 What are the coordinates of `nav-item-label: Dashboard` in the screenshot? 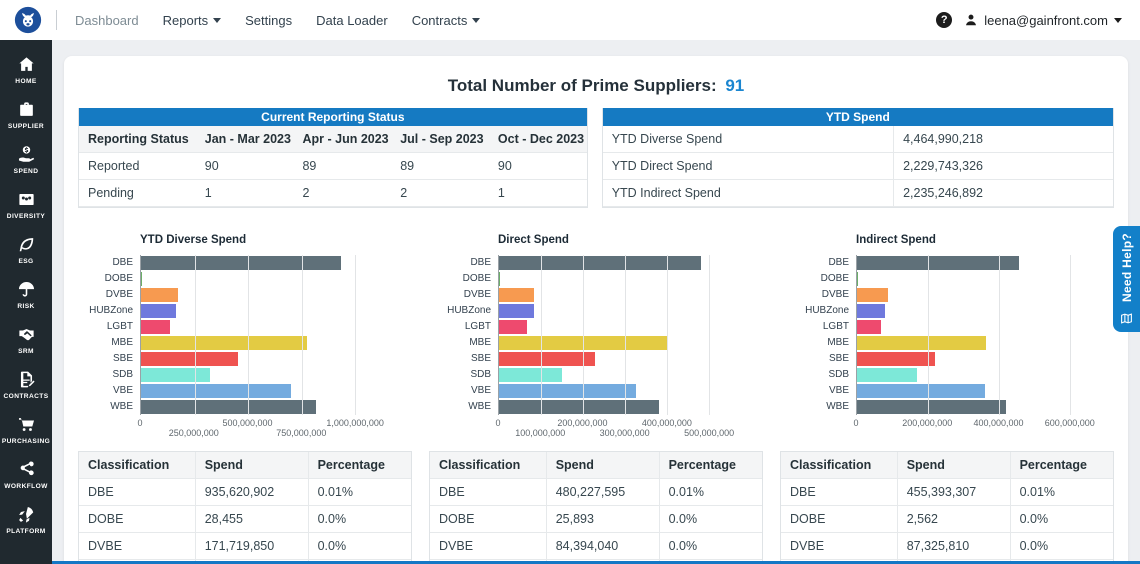 It's located at (107, 20).